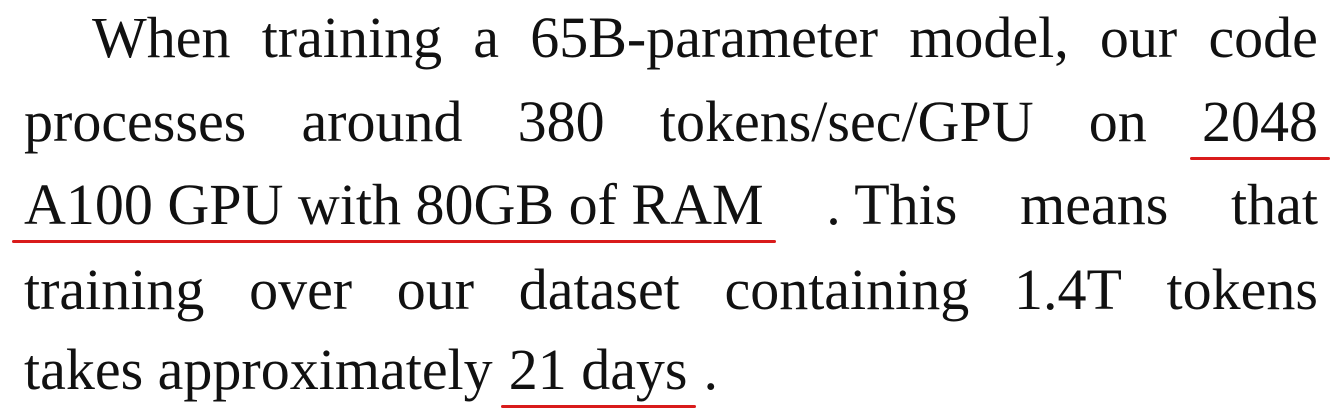 The height and width of the screenshot is (414, 1342). What do you see at coordinates (258, 369) in the screenshot?
I see `line-prefix: takes approximately` at bounding box center [258, 369].